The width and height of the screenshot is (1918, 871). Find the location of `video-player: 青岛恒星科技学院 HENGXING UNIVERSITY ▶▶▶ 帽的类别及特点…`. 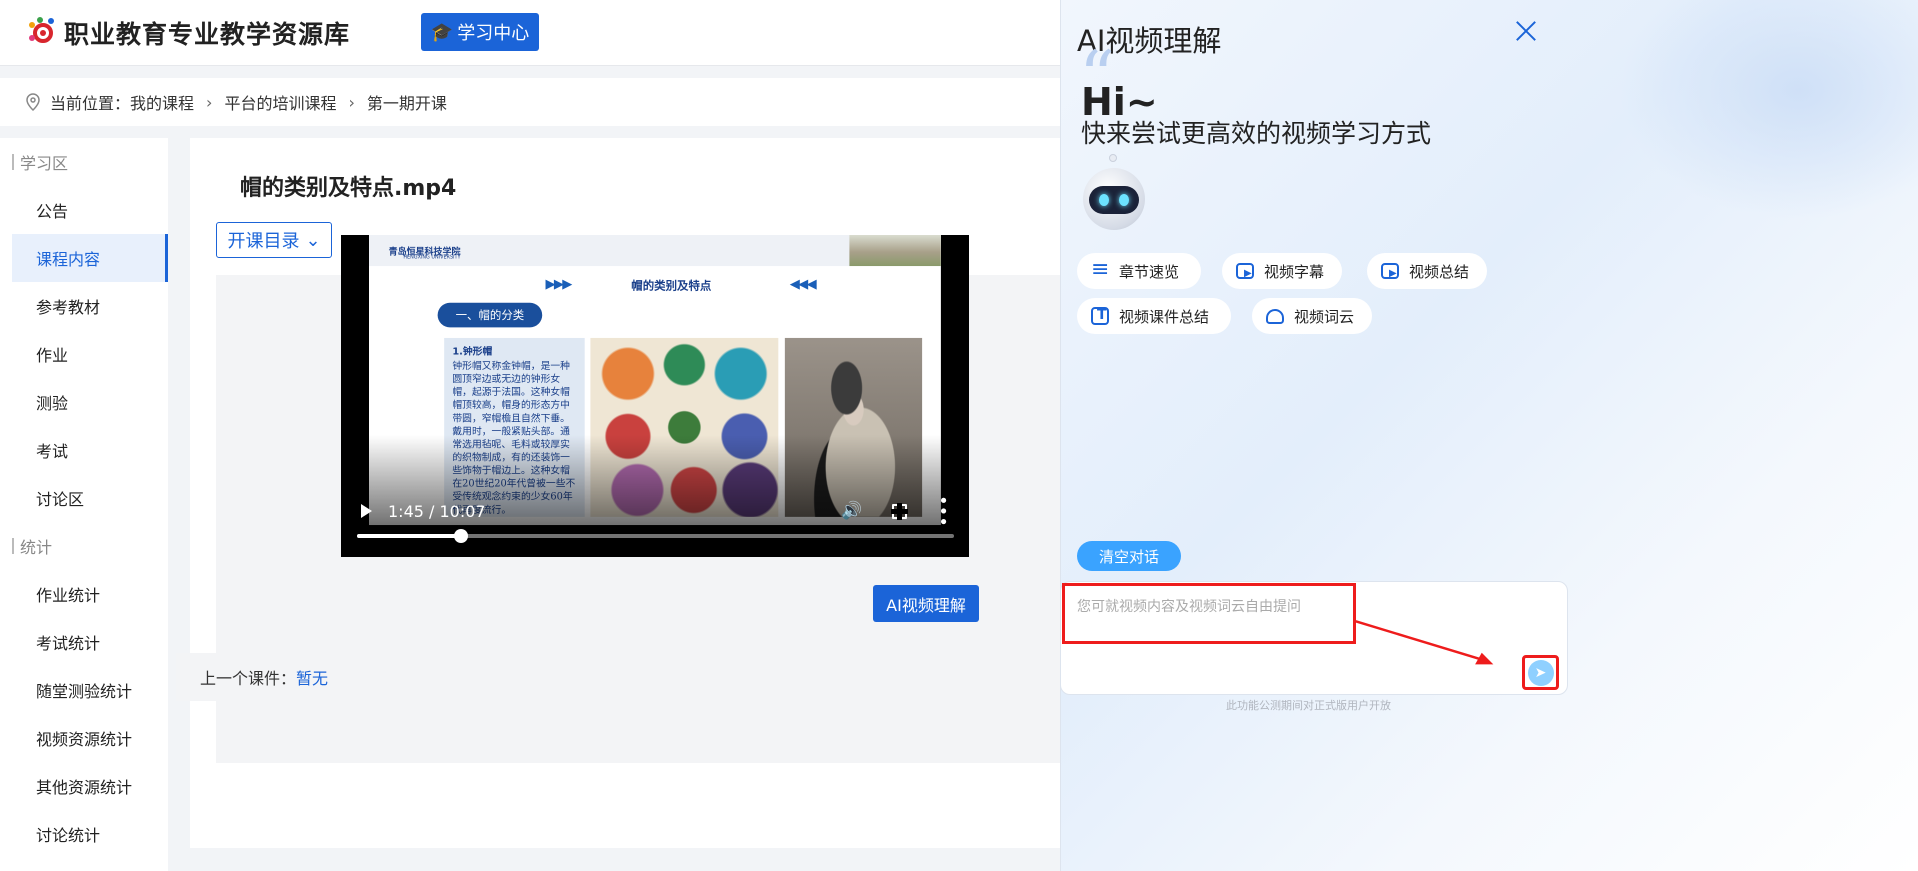

video-player: 青岛恒星科技学院 HENGXING UNIVERSITY ▶▶▶ 帽的类别及特点… is located at coordinates (655, 396).